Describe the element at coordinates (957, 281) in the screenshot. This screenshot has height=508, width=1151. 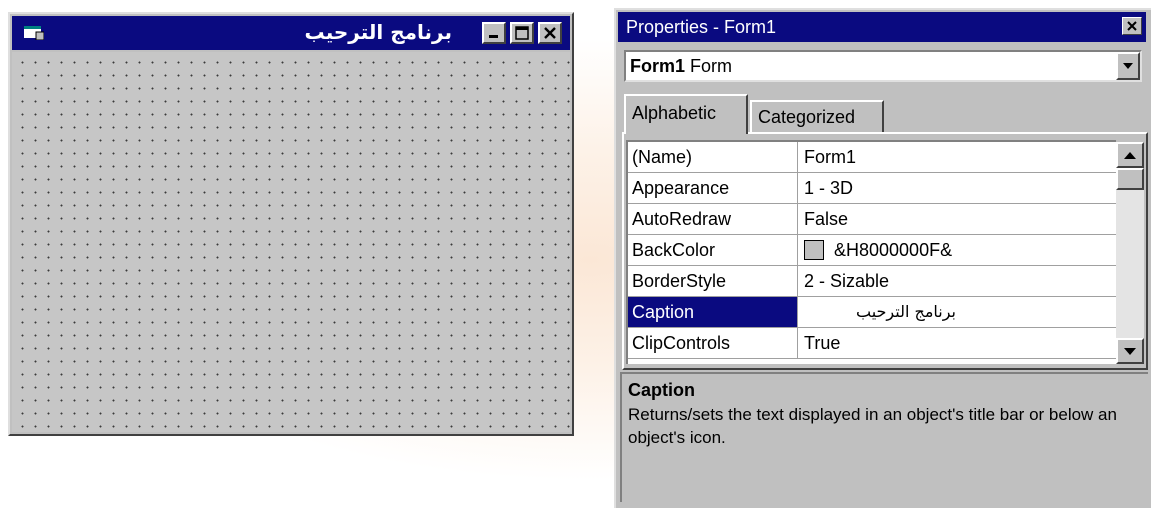
I see `property-value: 2 - Sizable` at that location.